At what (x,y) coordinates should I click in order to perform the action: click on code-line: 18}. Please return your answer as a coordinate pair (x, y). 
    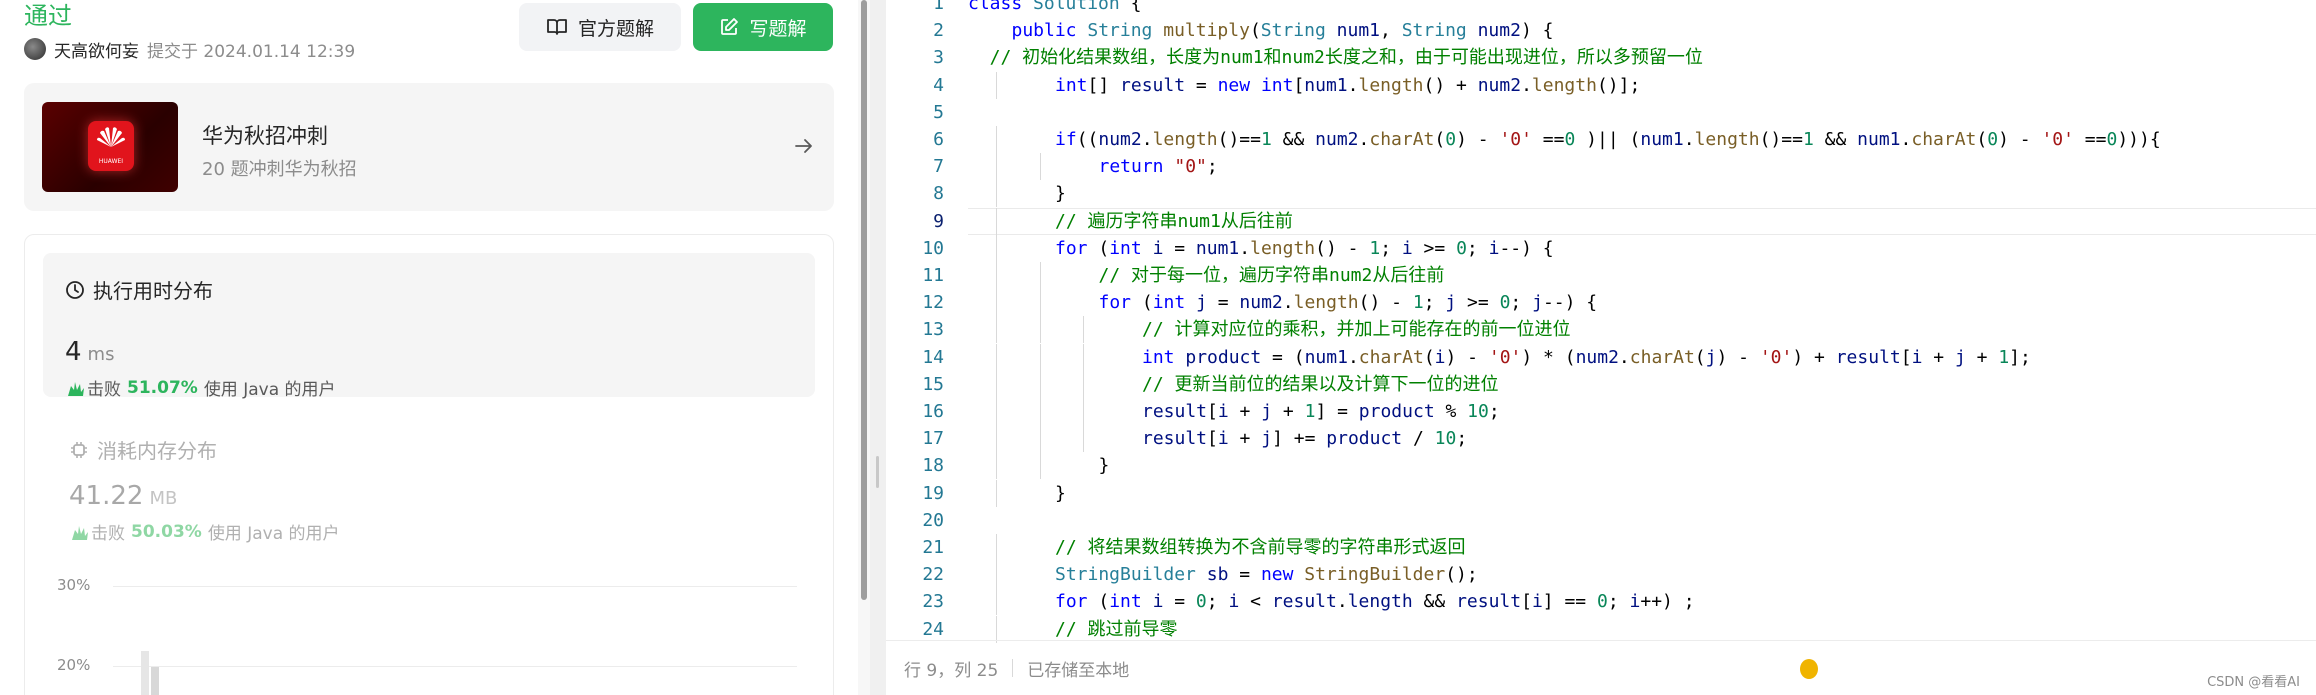
    Looking at the image, I should click on (1601, 466).